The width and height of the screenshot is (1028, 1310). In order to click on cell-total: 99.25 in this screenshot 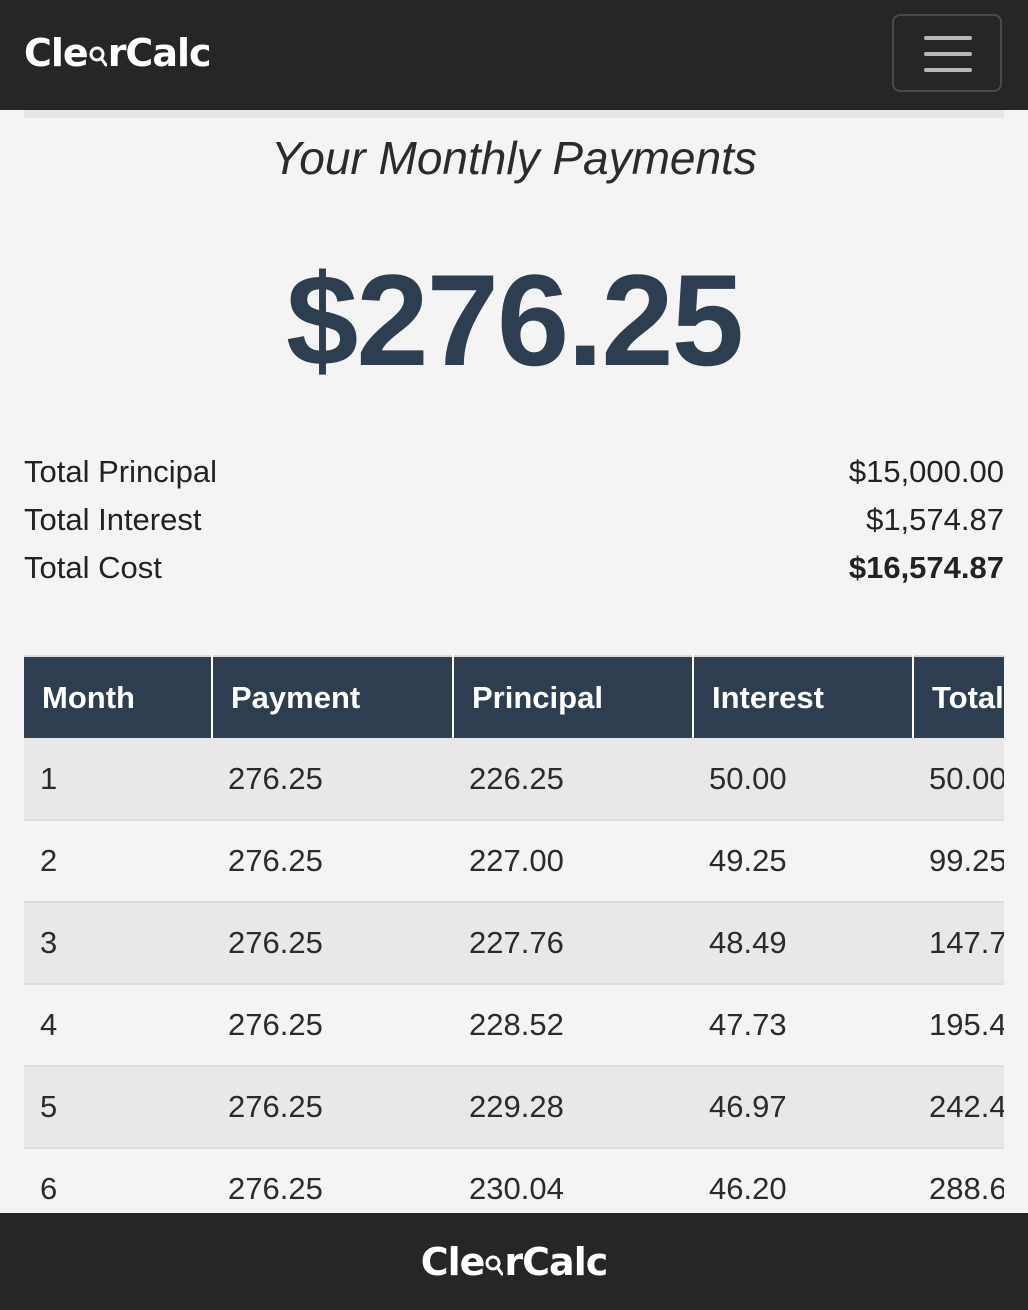, I will do `click(958, 861)`.